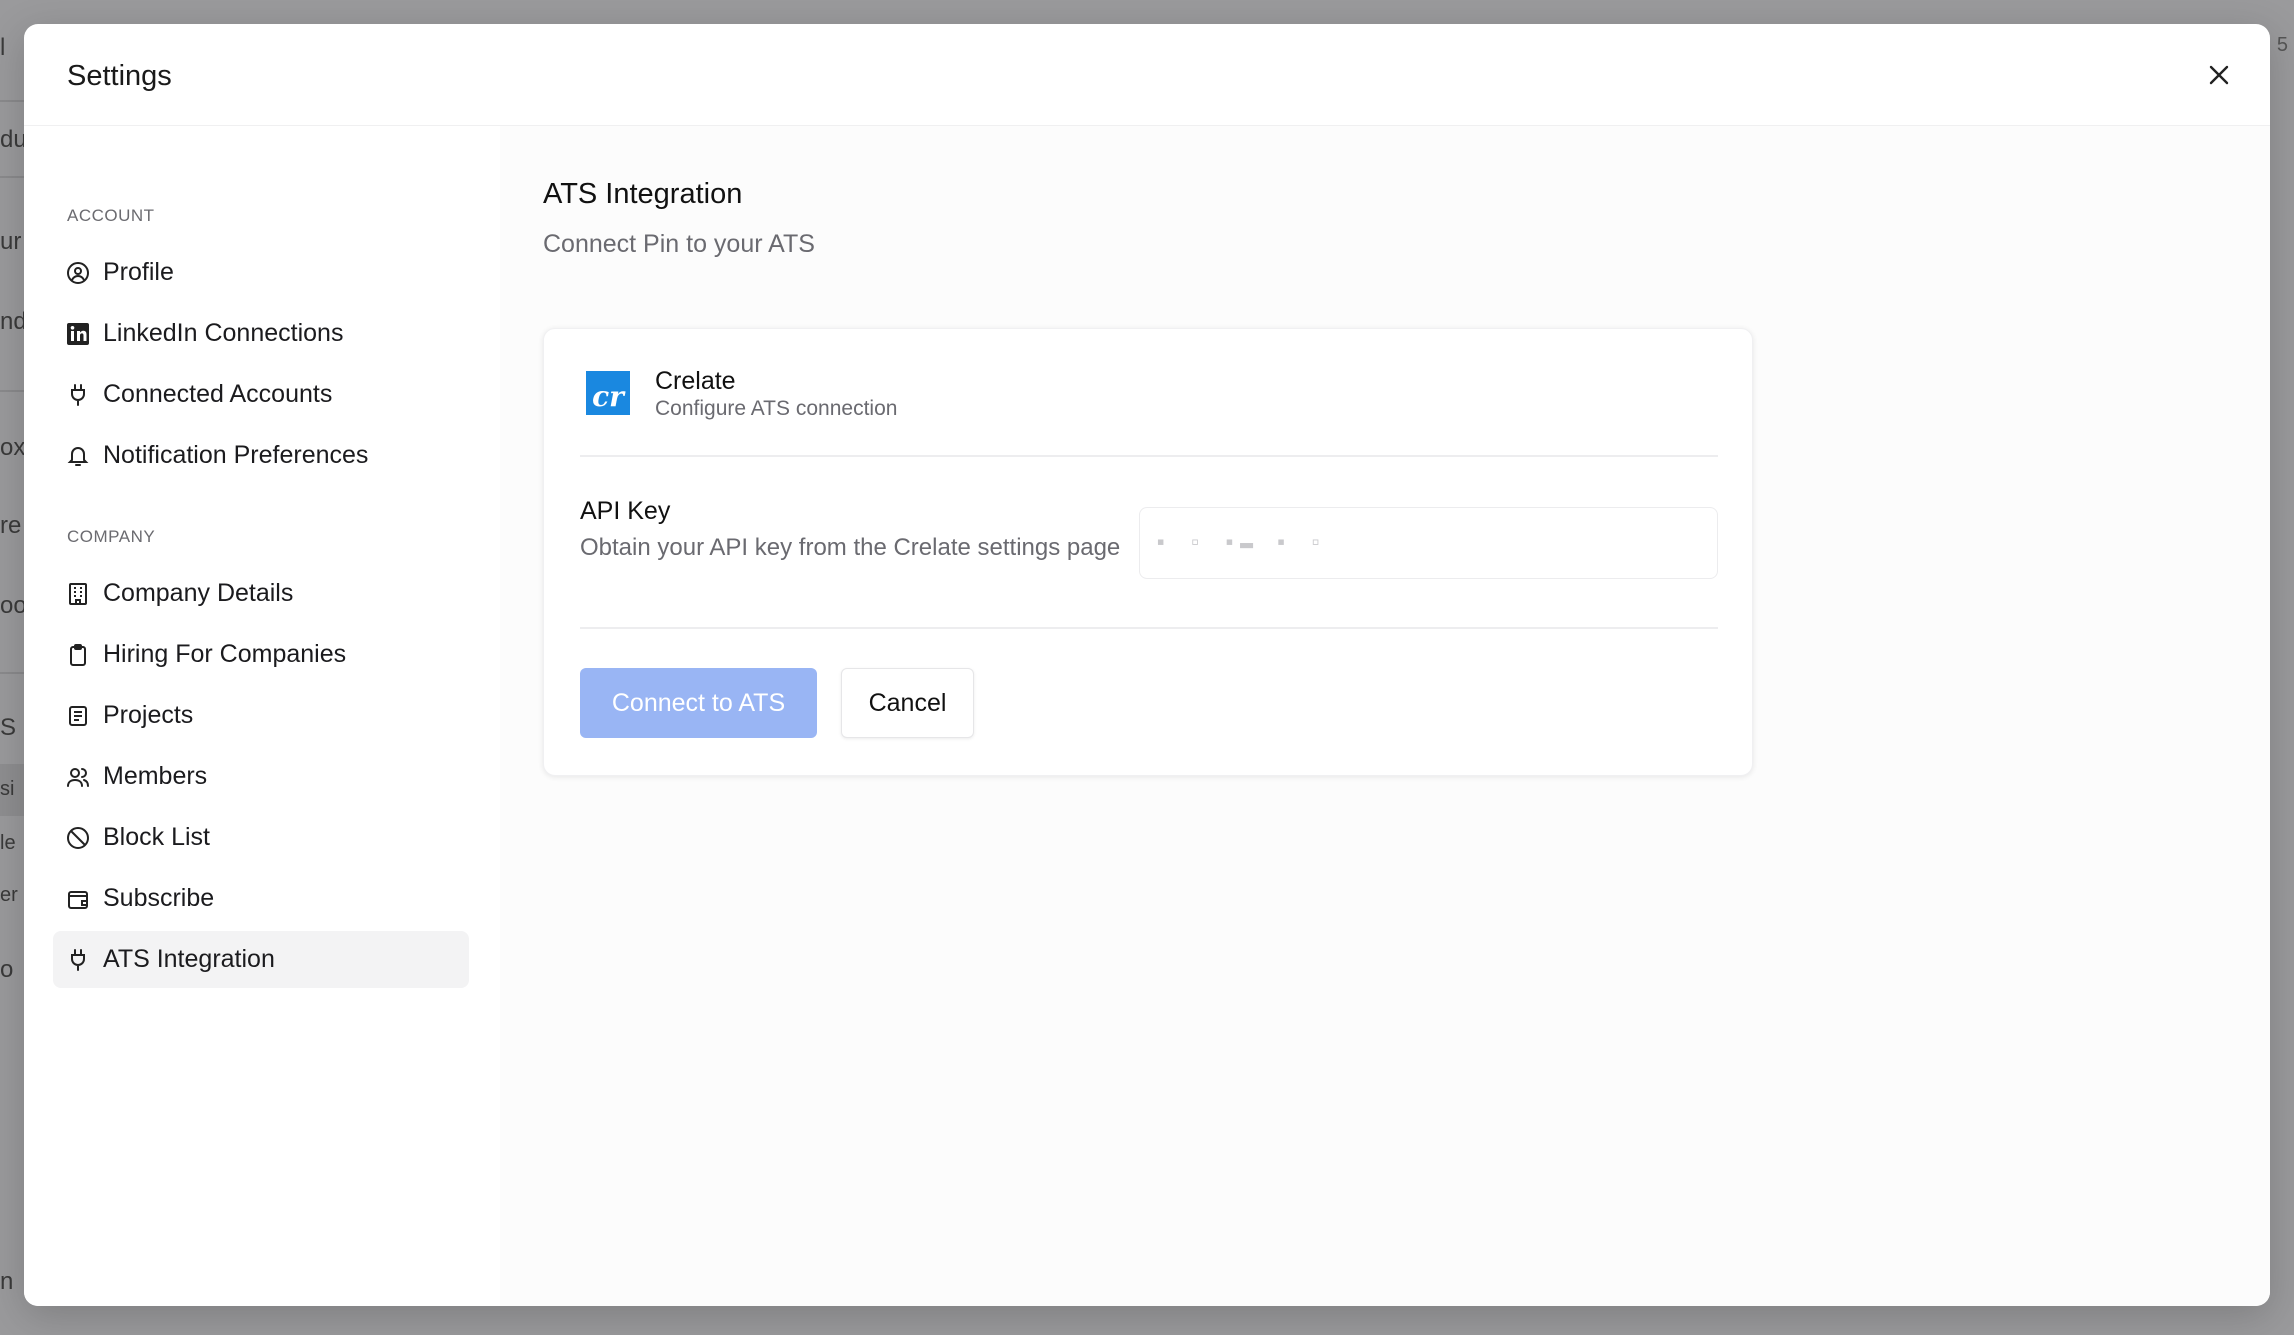 This screenshot has width=2294, height=1335. I want to click on sidebar-item-connected-accounts: Connected Accounts, so click(261, 394).